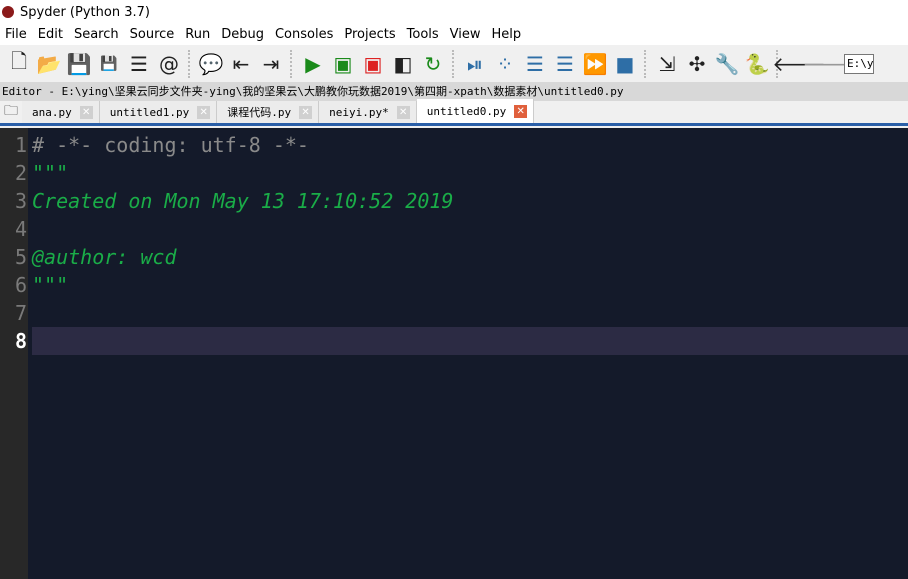 The height and width of the screenshot is (579, 908). What do you see at coordinates (271, 64) in the screenshot?
I see `indent-icon: ⇥` at bounding box center [271, 64].